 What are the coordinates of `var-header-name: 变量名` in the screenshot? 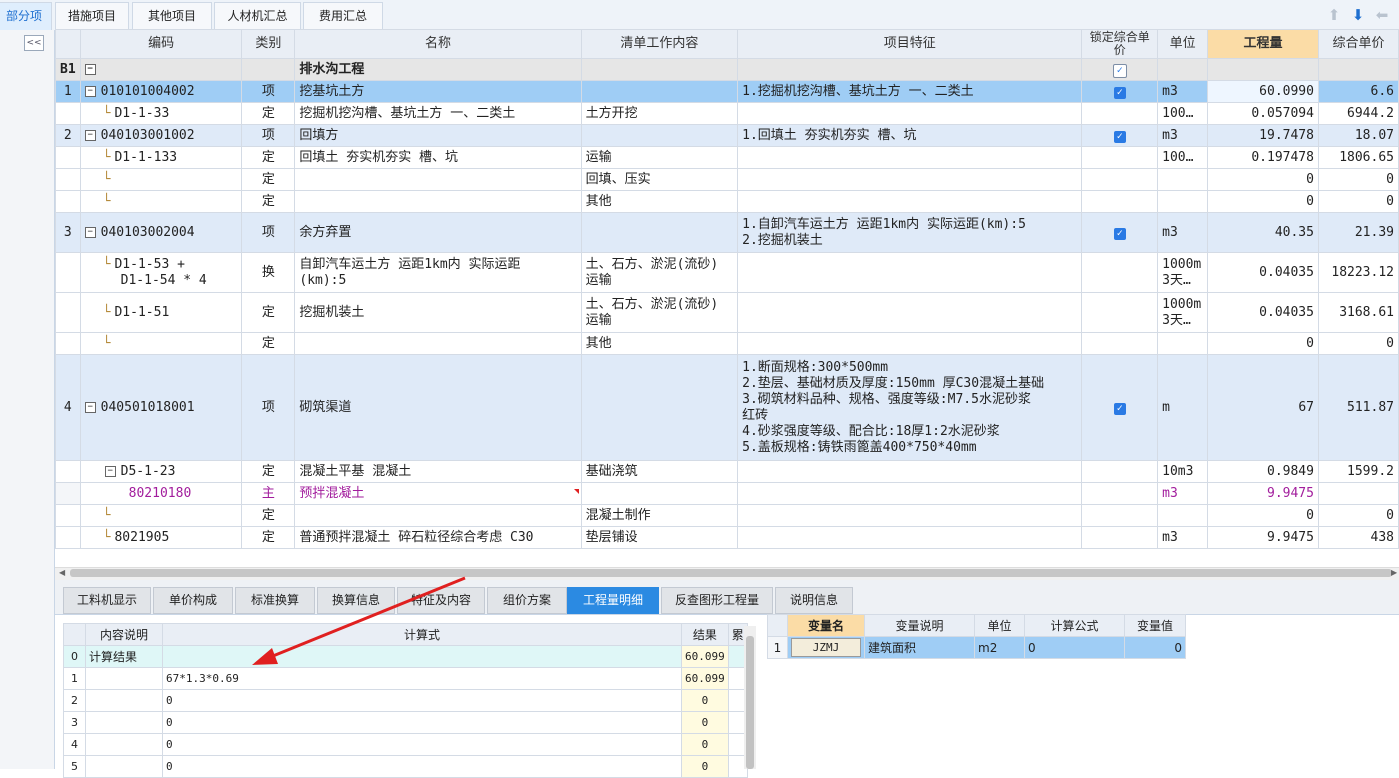 It's located at (826, 625).